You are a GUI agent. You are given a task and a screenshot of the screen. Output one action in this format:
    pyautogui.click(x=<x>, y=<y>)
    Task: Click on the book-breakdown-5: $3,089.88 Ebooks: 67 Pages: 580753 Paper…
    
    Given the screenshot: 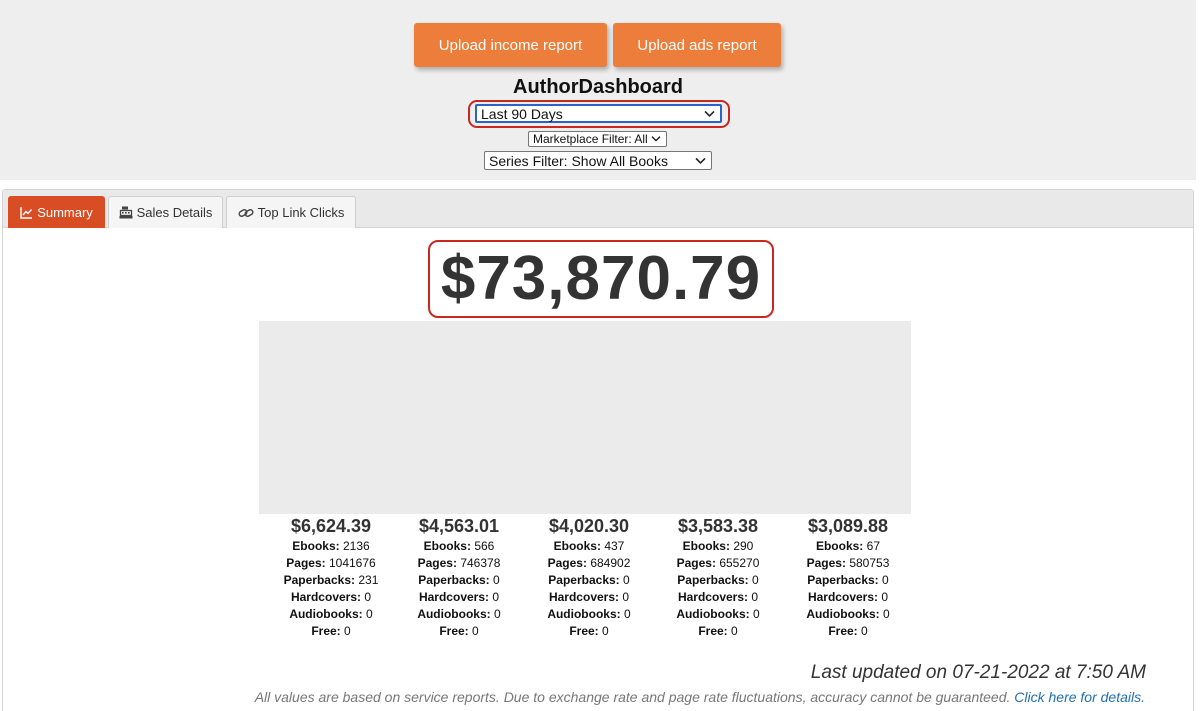 What is the action you would take?
    pyautogui.click(x=848, y=578)
    